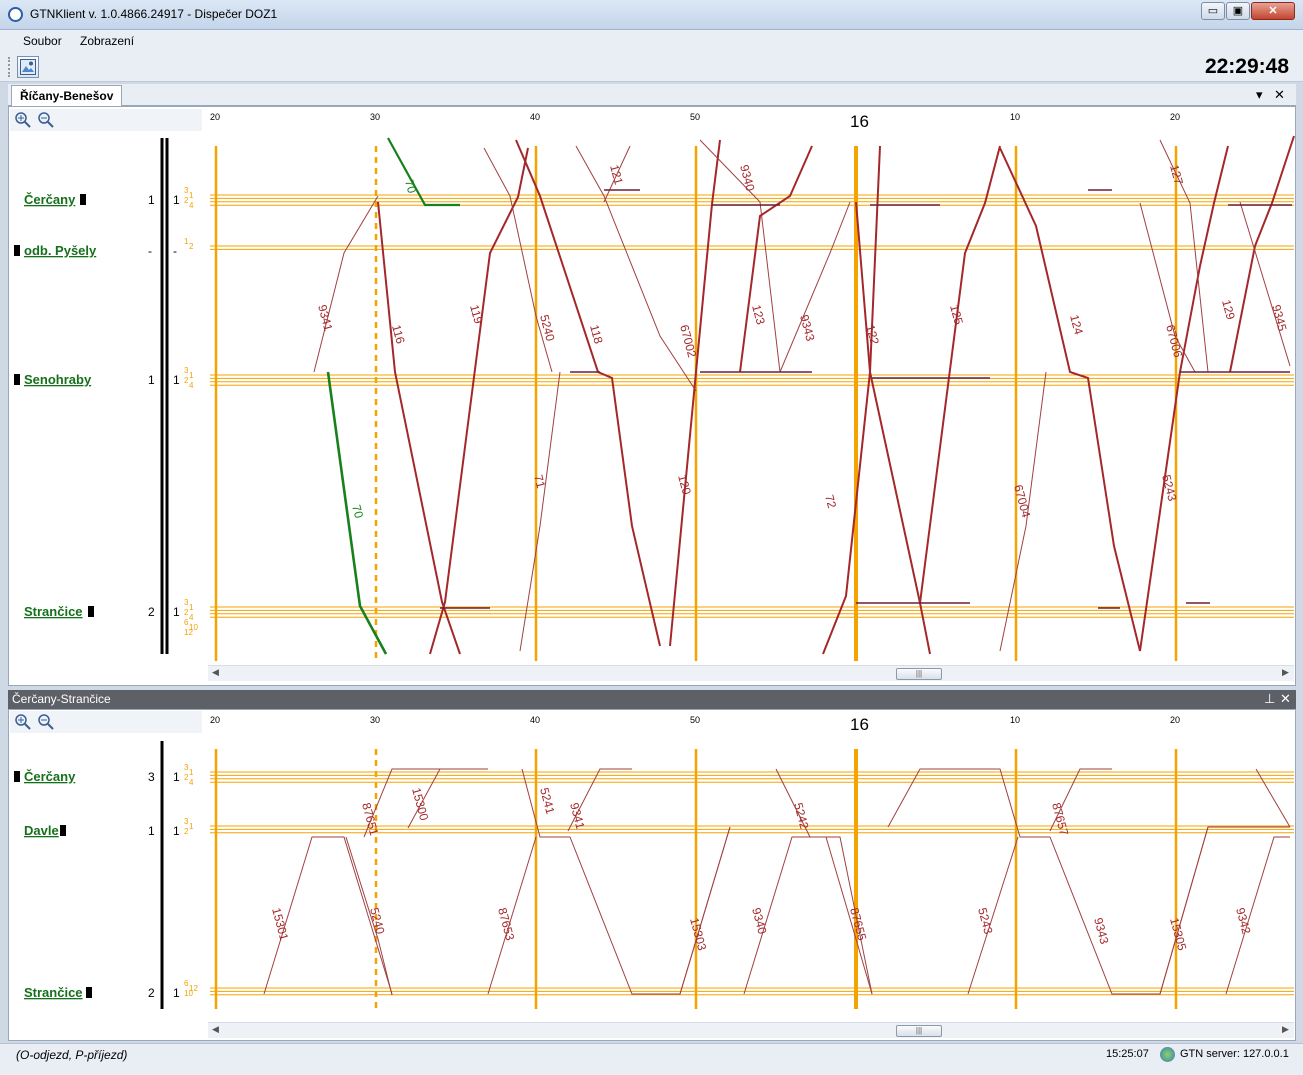 This screenshot has width=1303, height=1075. I want to click on maximize-button: ▣, so click(1238, 11).